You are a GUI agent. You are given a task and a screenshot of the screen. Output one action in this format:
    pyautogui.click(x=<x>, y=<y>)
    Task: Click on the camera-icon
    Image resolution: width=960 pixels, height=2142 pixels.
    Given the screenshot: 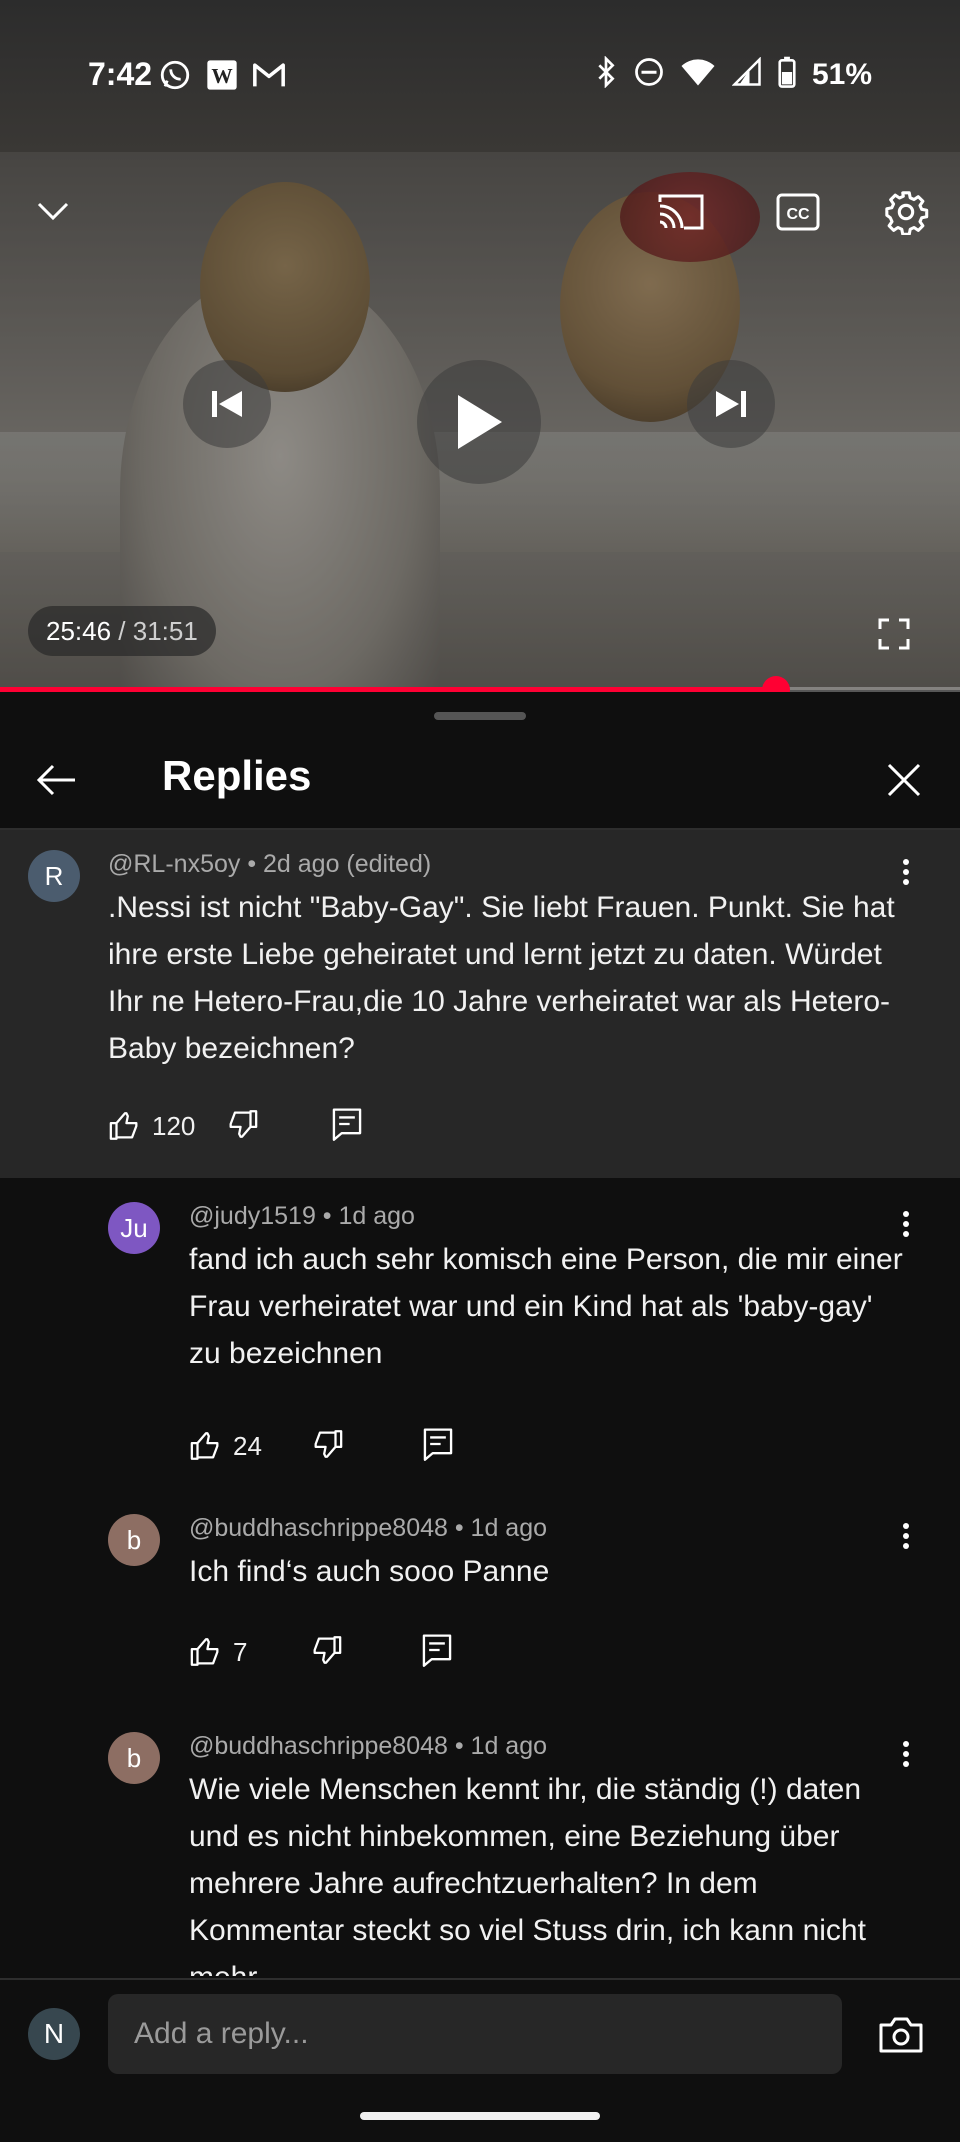 What is the action you would take?
    pyautogui.click(x=901, y=2035)
    